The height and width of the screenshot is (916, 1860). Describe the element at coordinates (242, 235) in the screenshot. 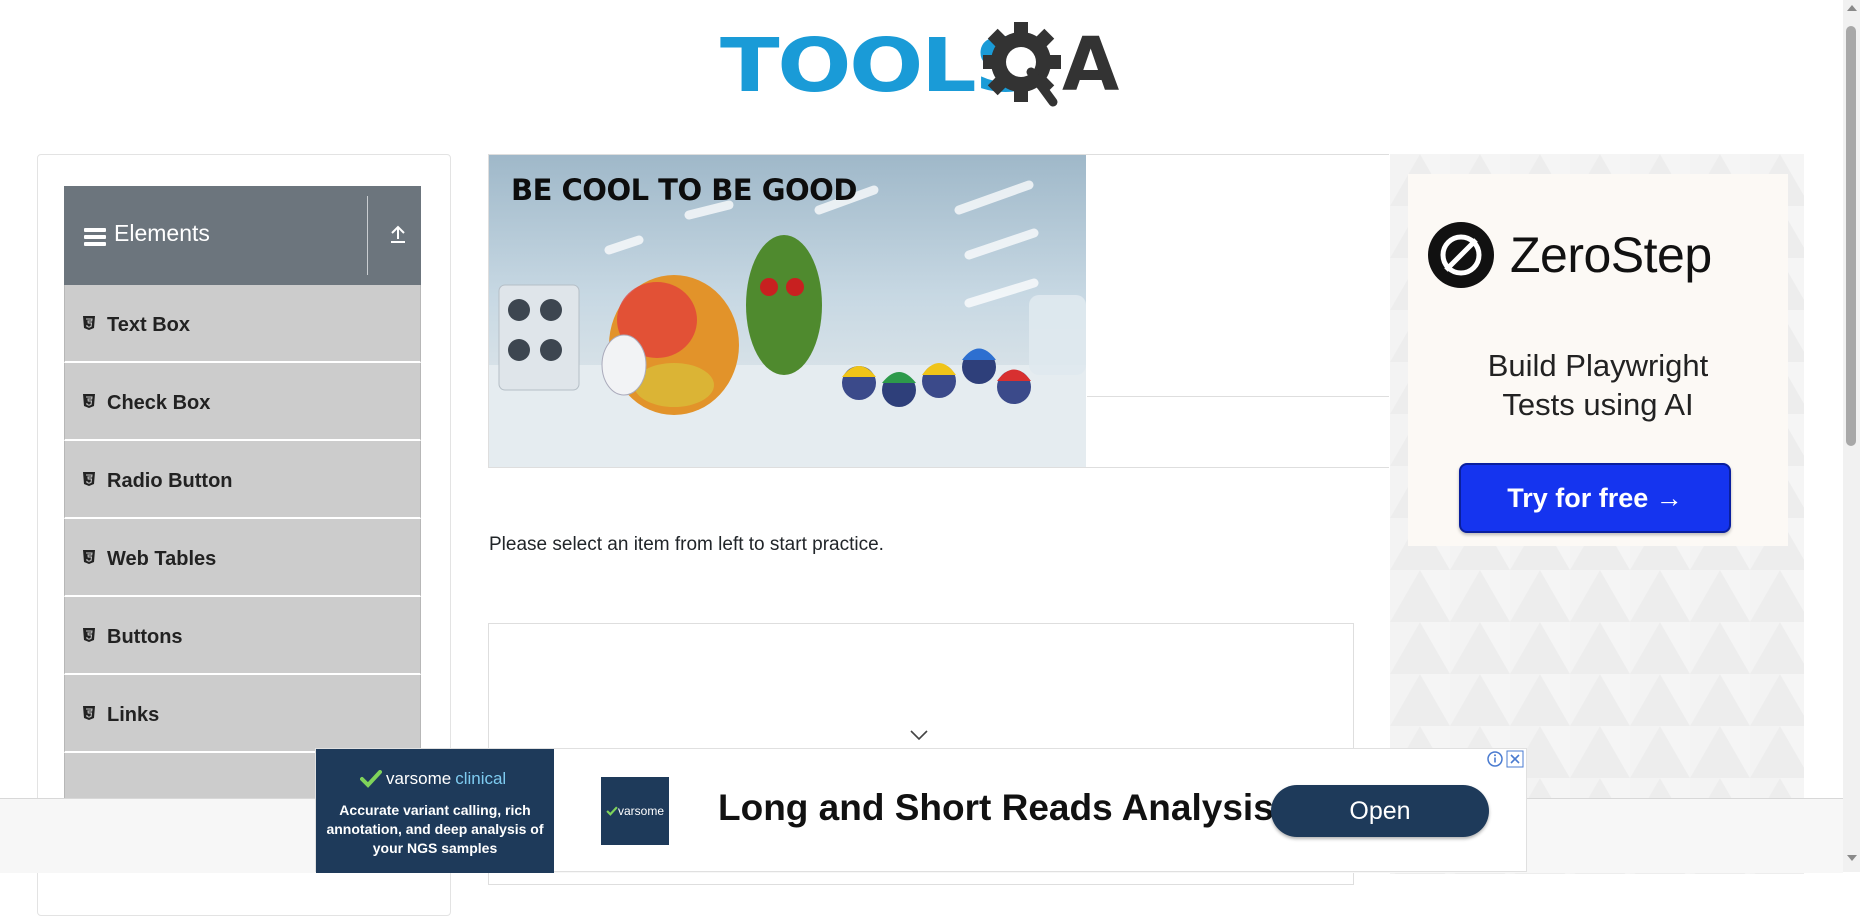

I see `elements-group-header: Elements` at that location.